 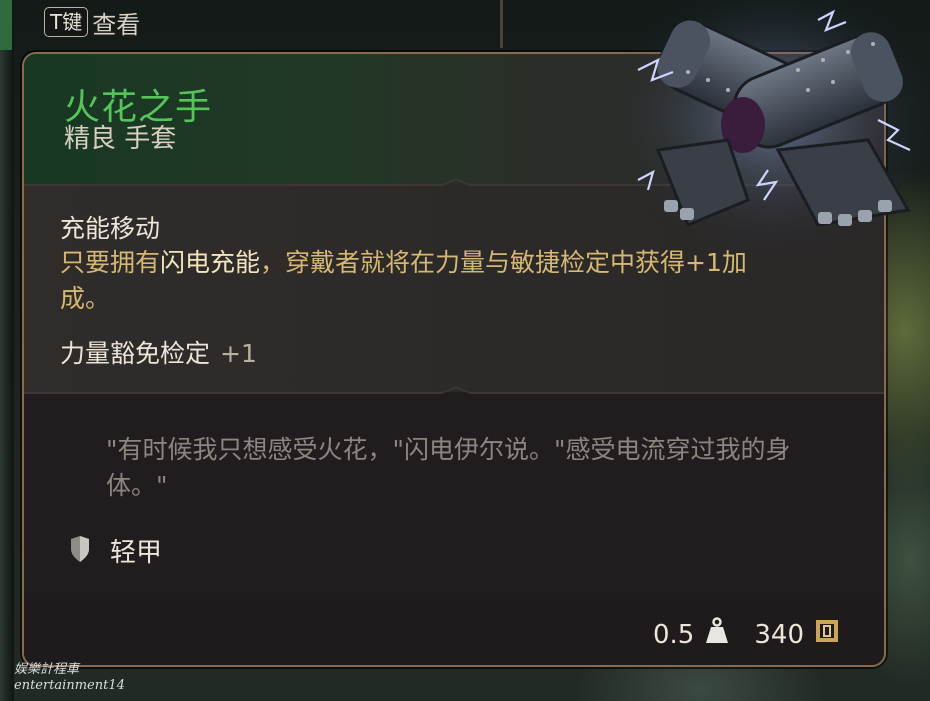 What do you see at coordinates (774, 130) in the screenshot?
I see `lightning-gloves-icon` at bounding box center [774, 130].